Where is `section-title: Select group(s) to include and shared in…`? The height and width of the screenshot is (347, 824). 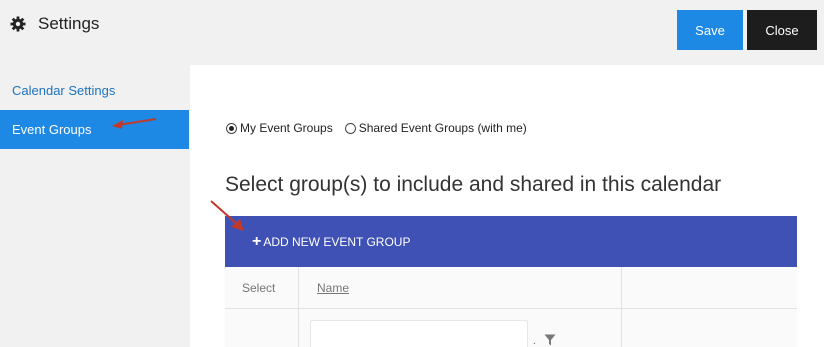 section-title: Select group(s) to include and shared in… is located at coordinates (473, 184).